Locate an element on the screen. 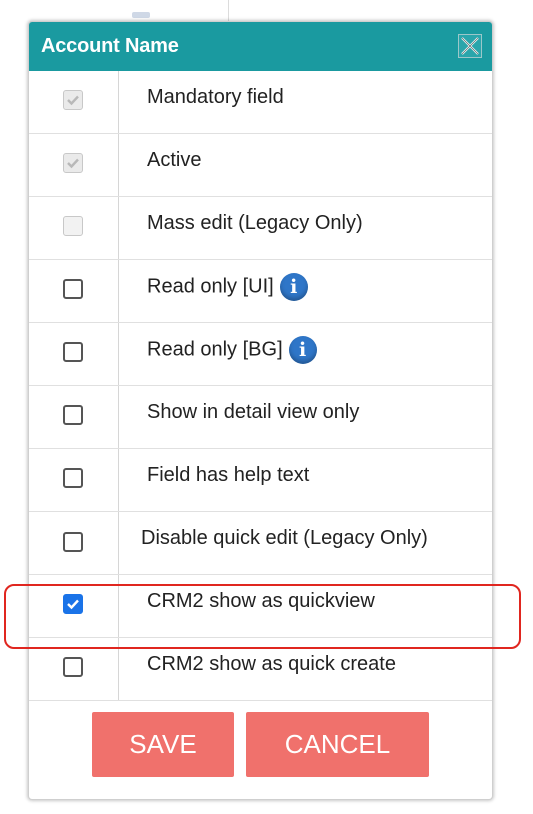 The height and width of the screenshot is (814, 533). option-row-read-only-ui: Read only [UI] i is located at coordinates (260, 291).